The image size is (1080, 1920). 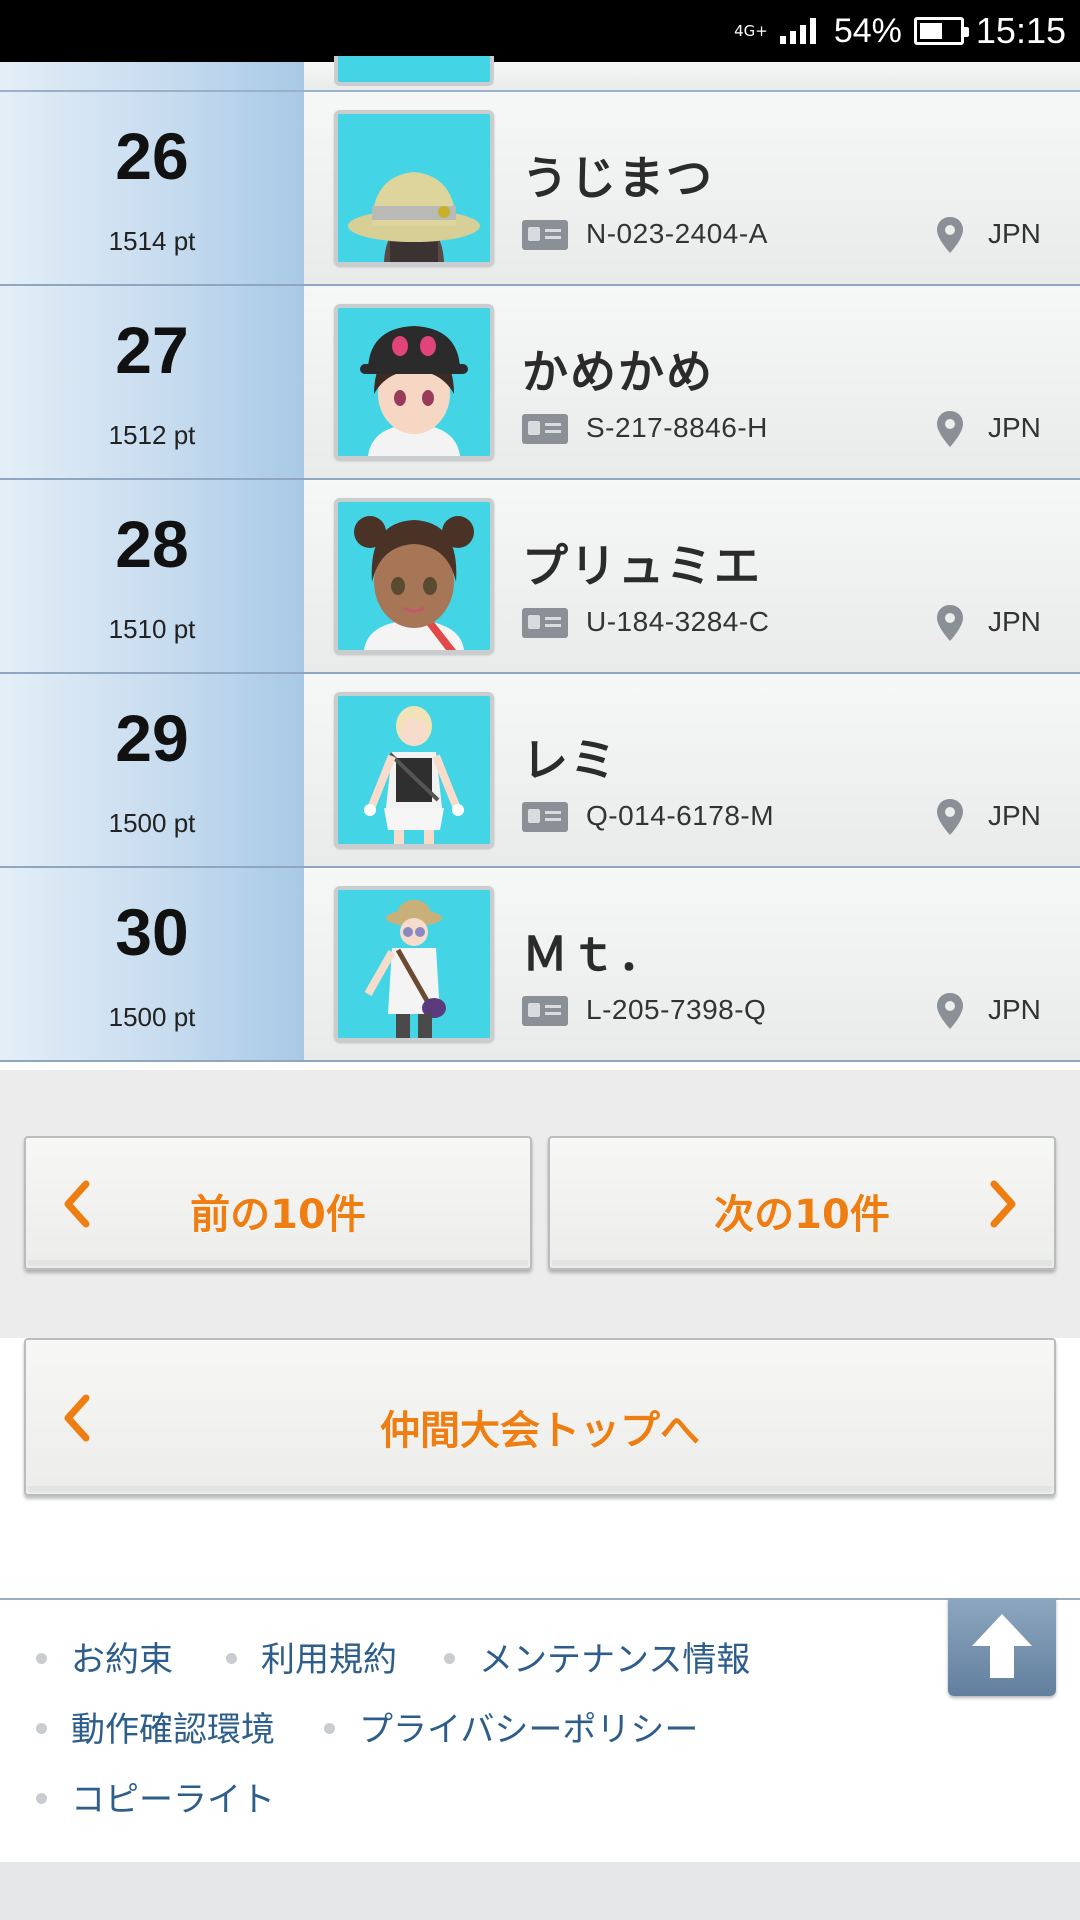 What do you see at coordinates (677, 233) in the screenshot?
I see `trainer-id: N-023-2404-A` at bounding box center [677, 233].